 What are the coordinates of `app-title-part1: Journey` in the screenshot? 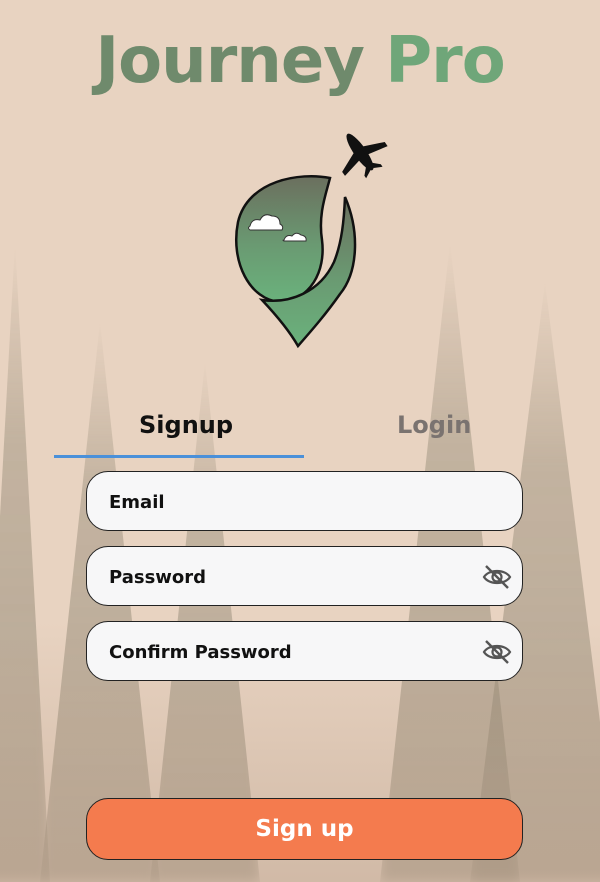 It's located at (230, 61).